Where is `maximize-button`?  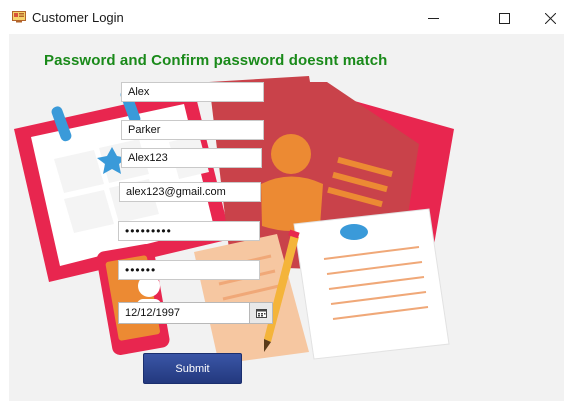 maximize-button is located at coordinates (504, 18).